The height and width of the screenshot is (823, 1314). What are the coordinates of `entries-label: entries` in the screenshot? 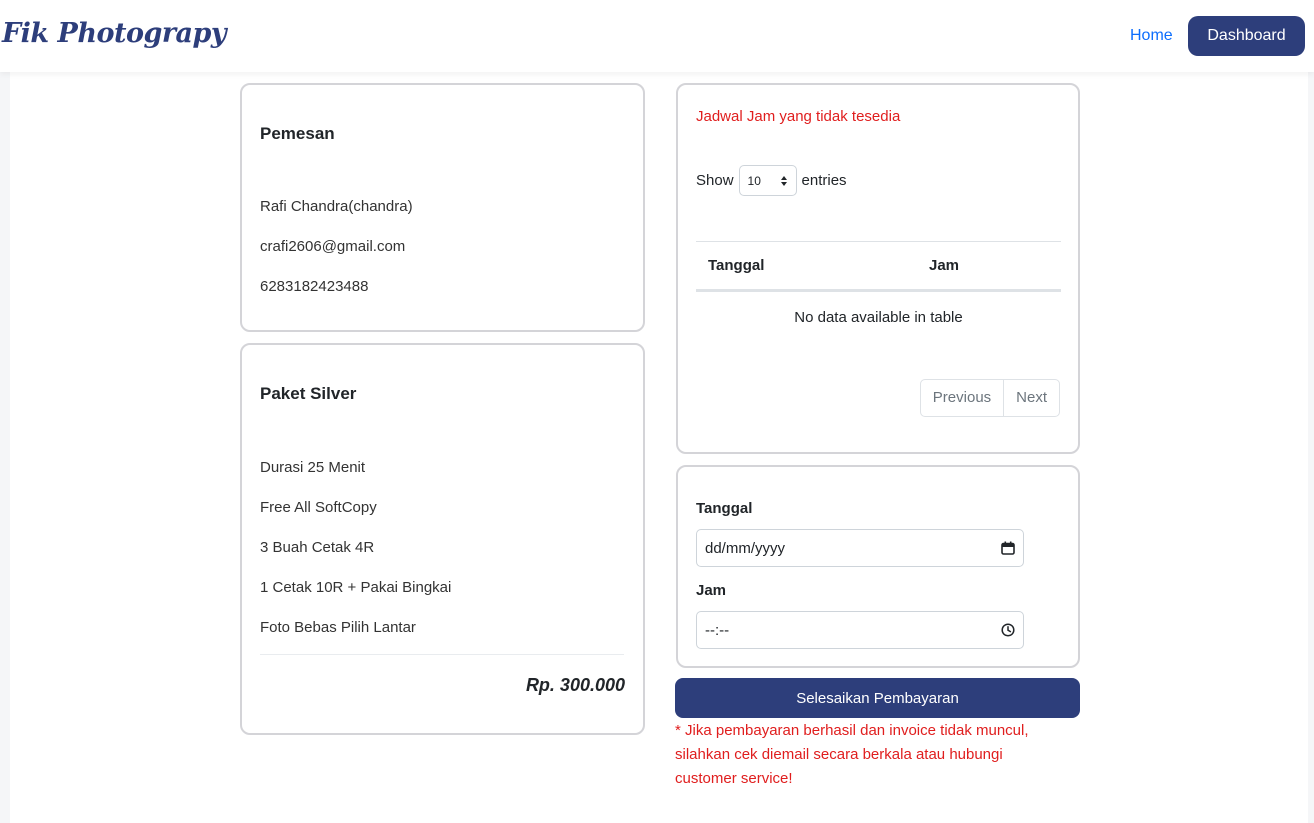 It's located at (824, 180).